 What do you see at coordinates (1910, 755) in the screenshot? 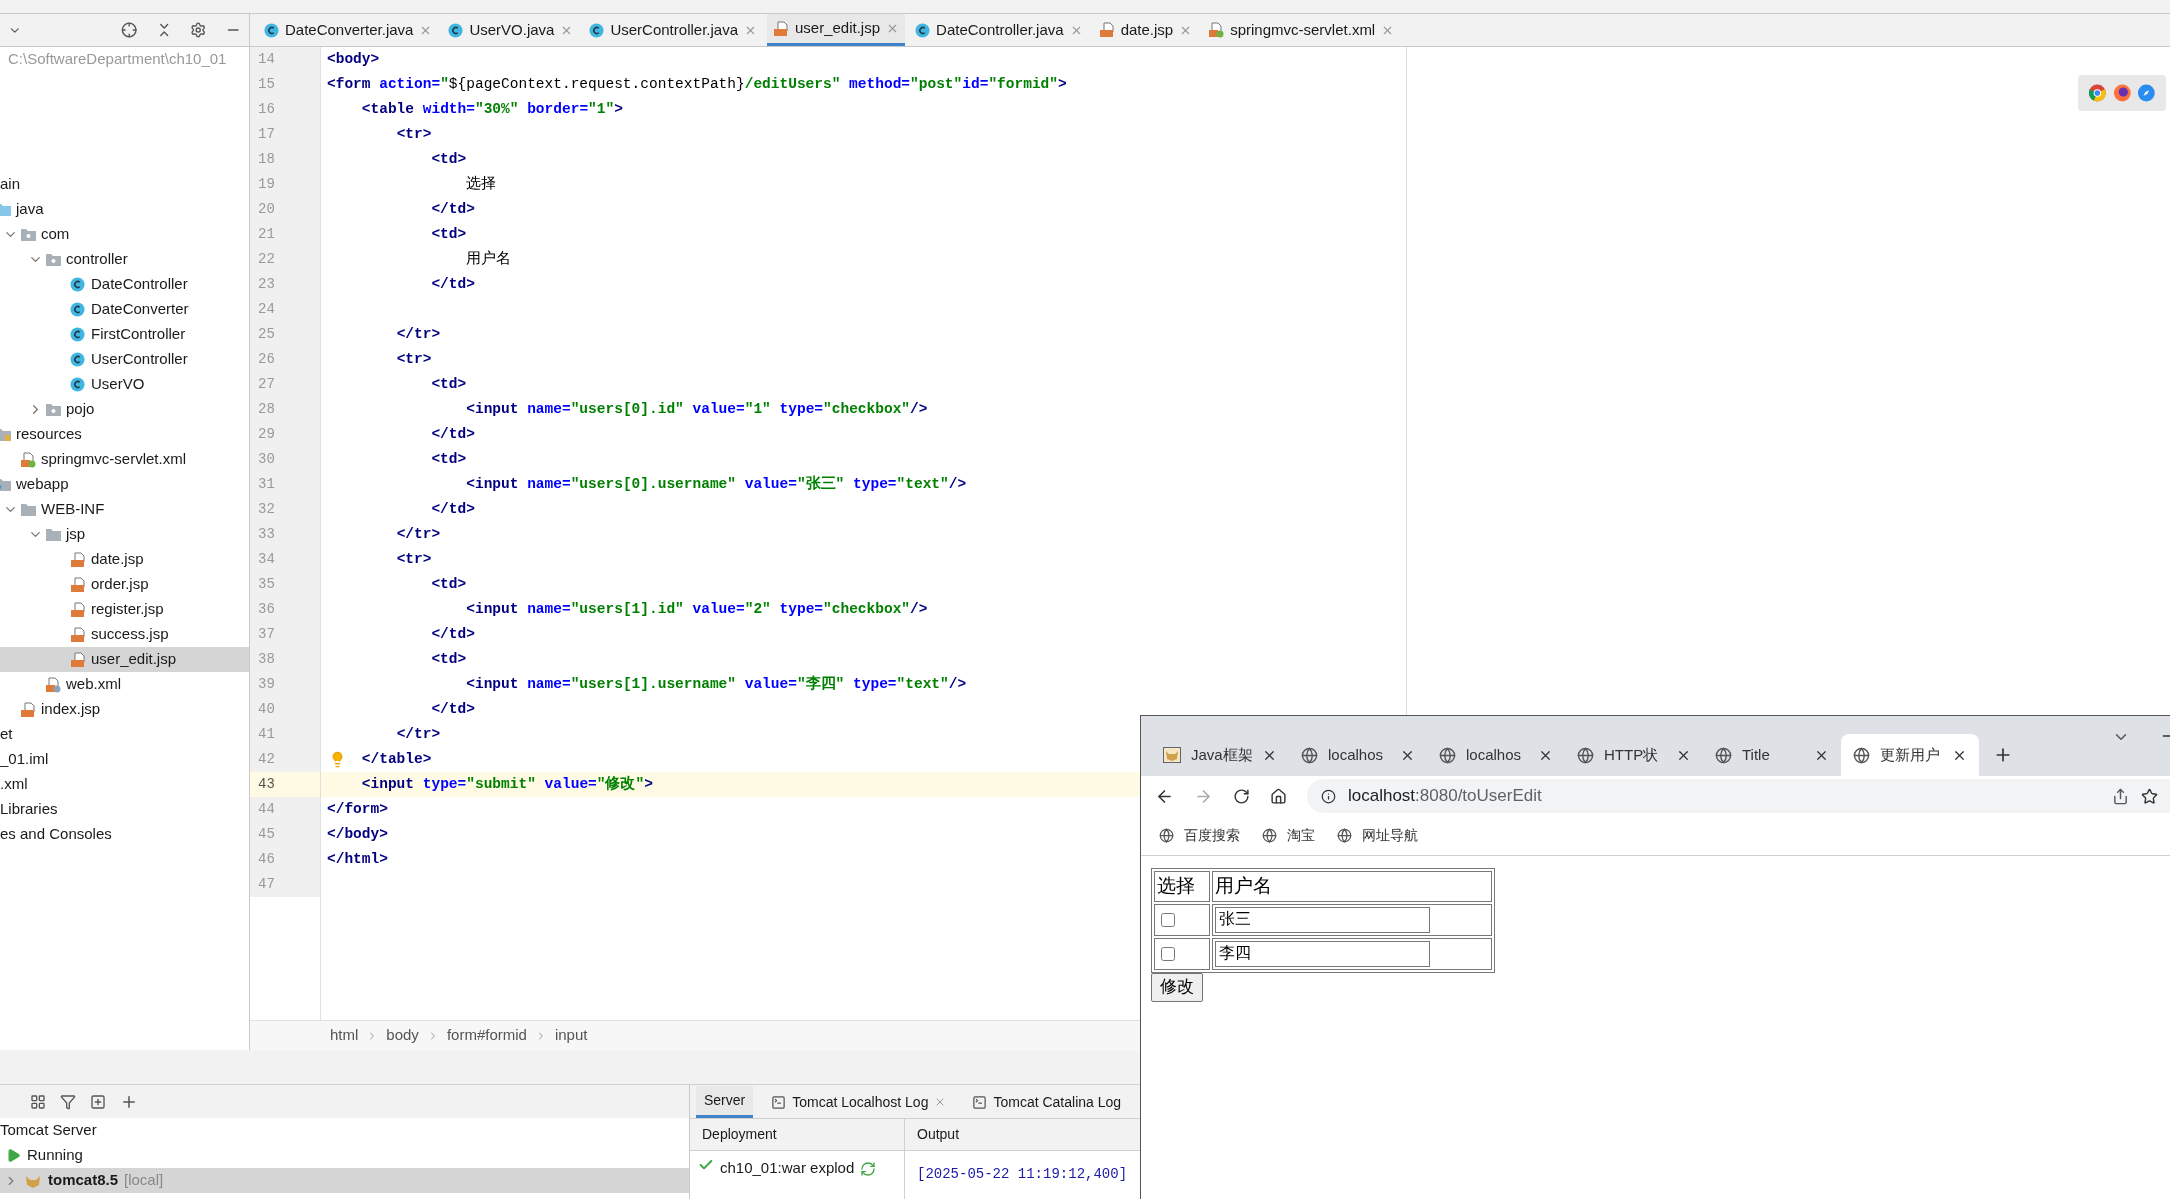
I see `browser-tab: 更新用户` at bounding box center [1910, 755].